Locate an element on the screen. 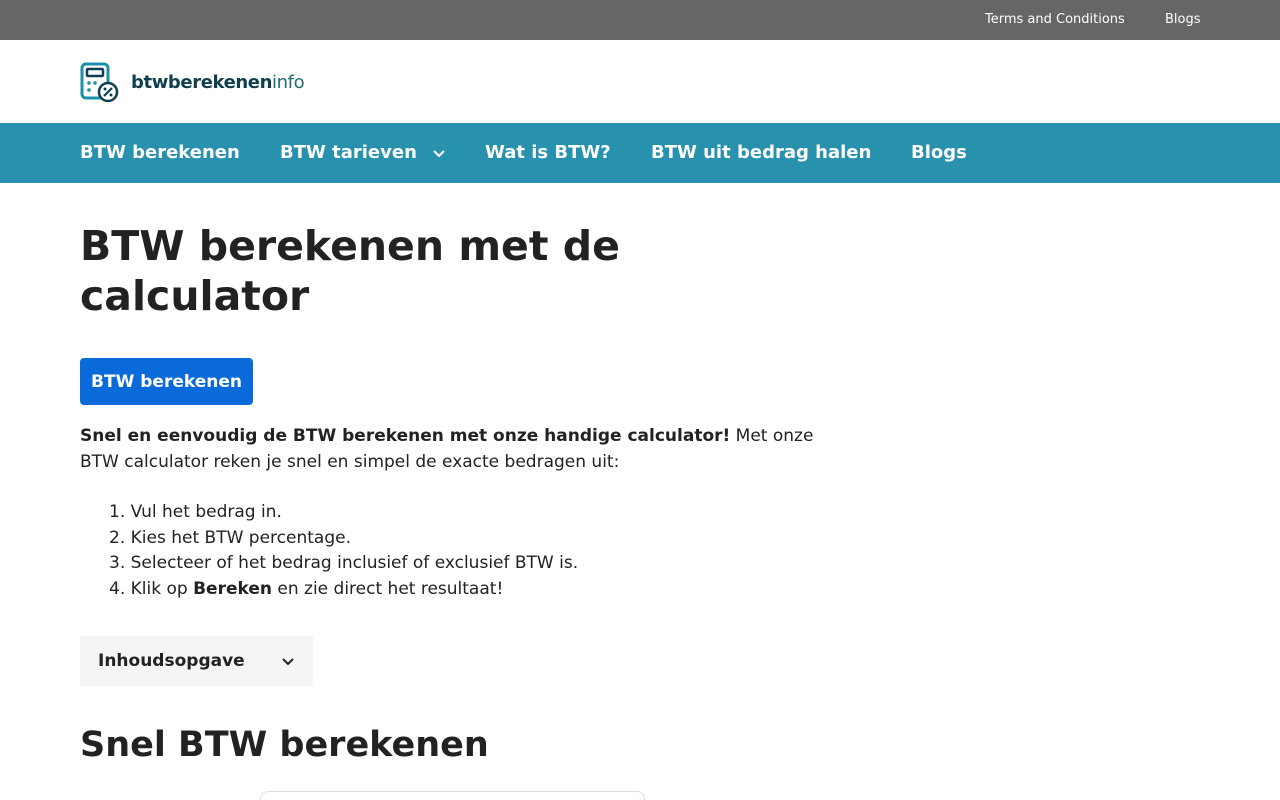  nav-item-label: BTW tarieven is located at coordinates (348, 152).